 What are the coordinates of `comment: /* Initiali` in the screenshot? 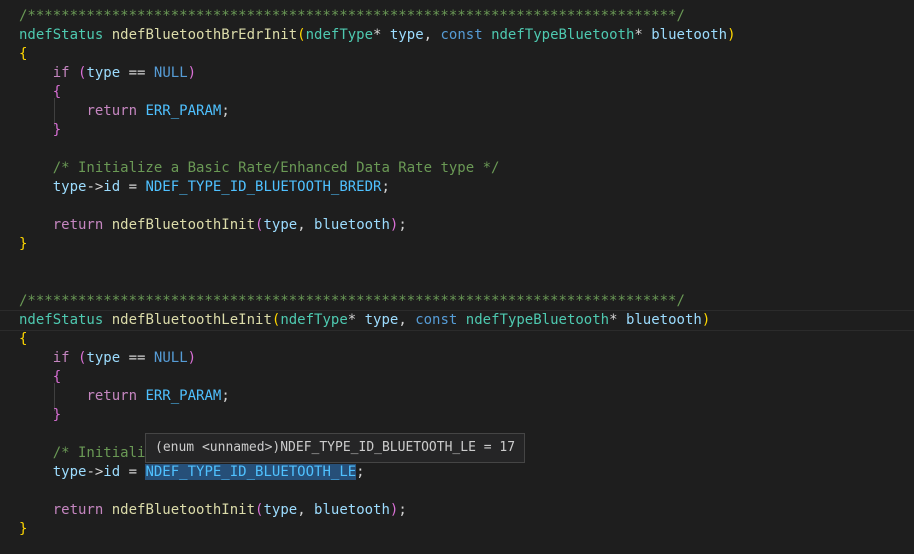 It's located at (99, 453).